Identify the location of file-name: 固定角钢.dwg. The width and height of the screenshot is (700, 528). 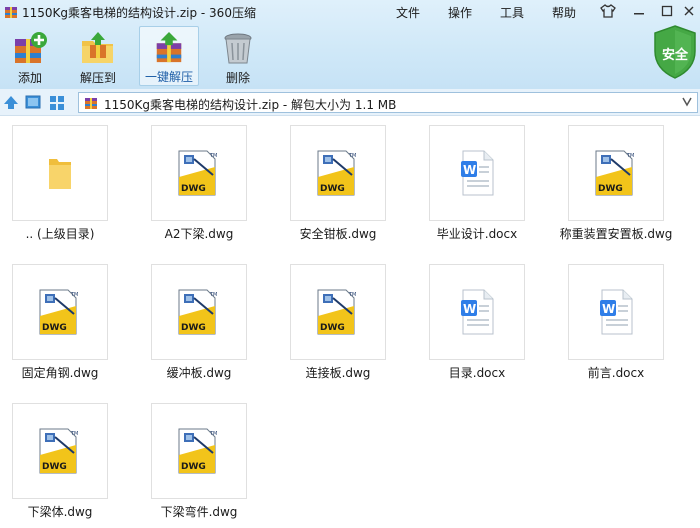
(60, 373).